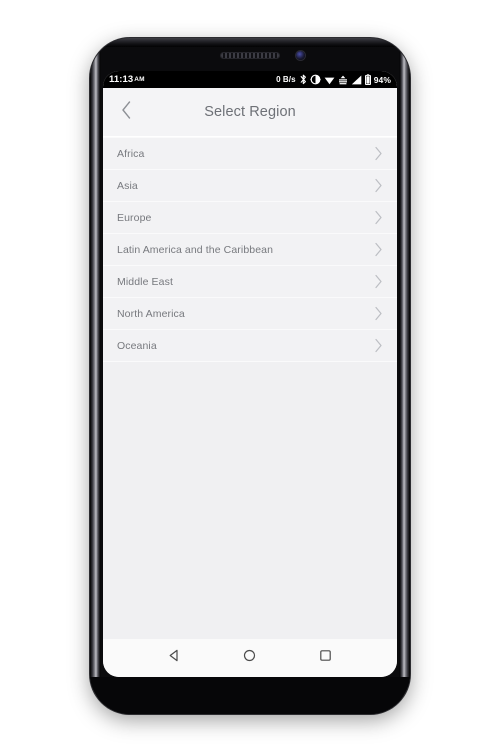 The height and width of the screenshot is (750, 500). I want to click on data-transfer-icon, so click(343, 80).